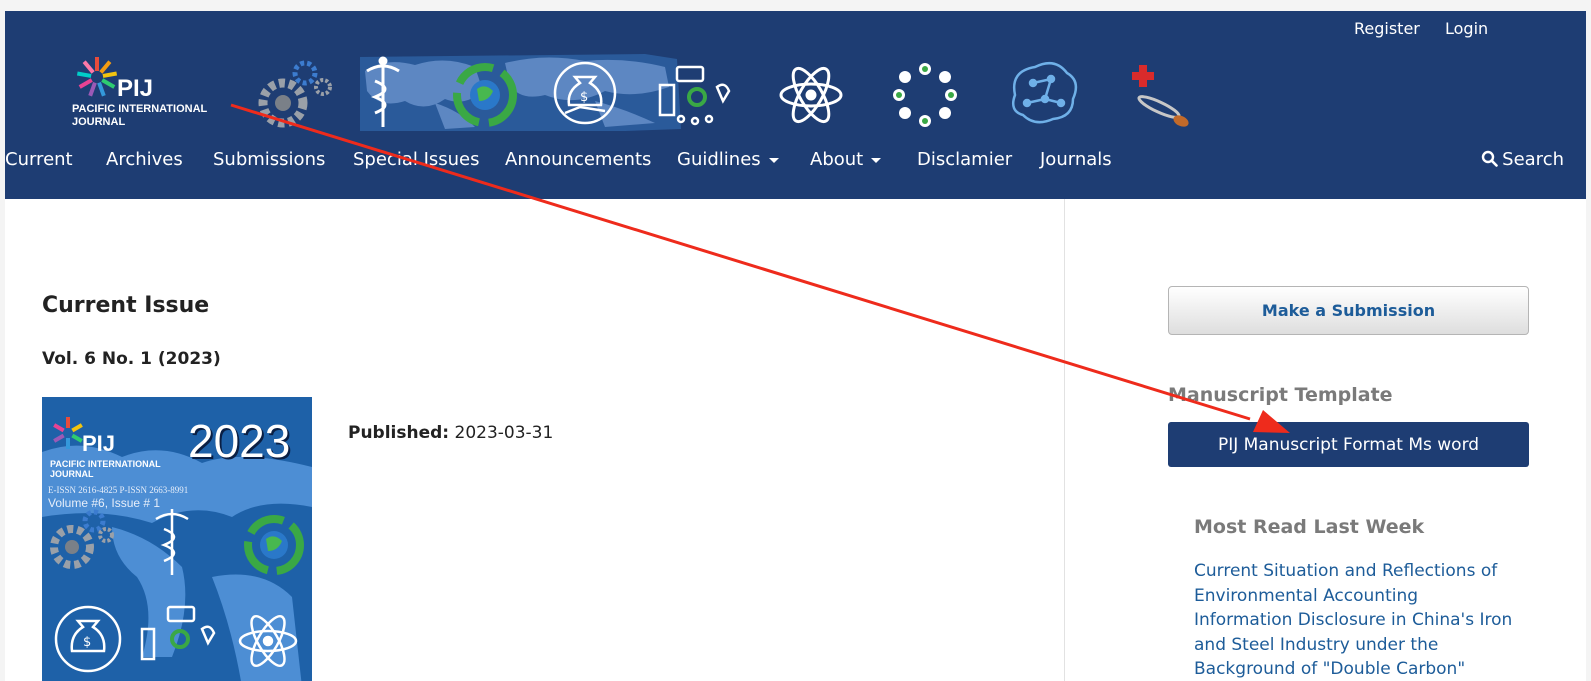  I want to click on nav-label: Special Issues, so click(416, 159).